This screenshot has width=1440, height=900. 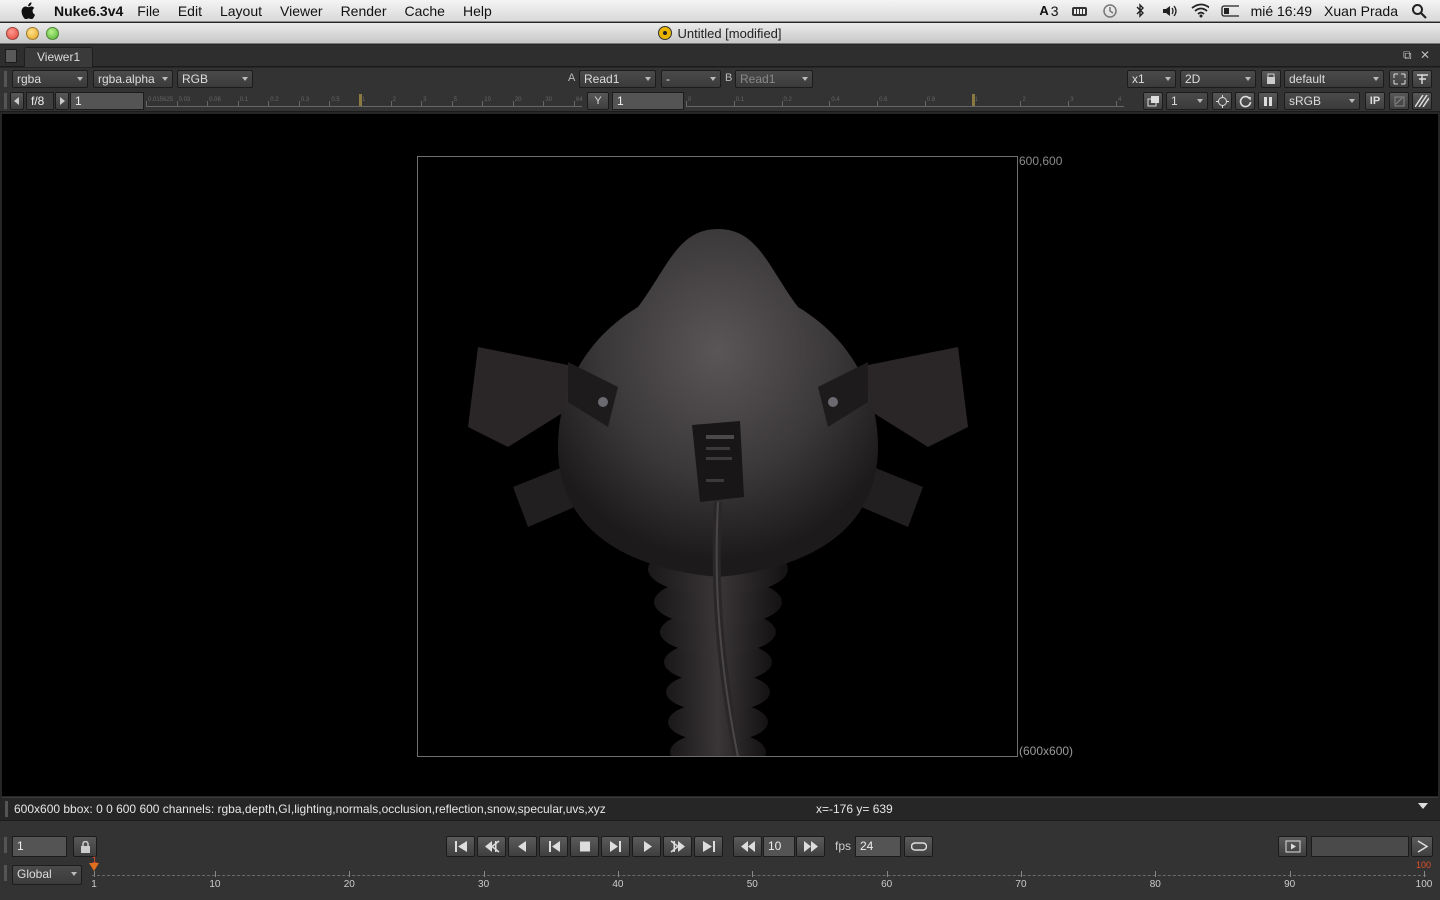 I want to click on next-keyframe-button, so click(x=677, y=846).